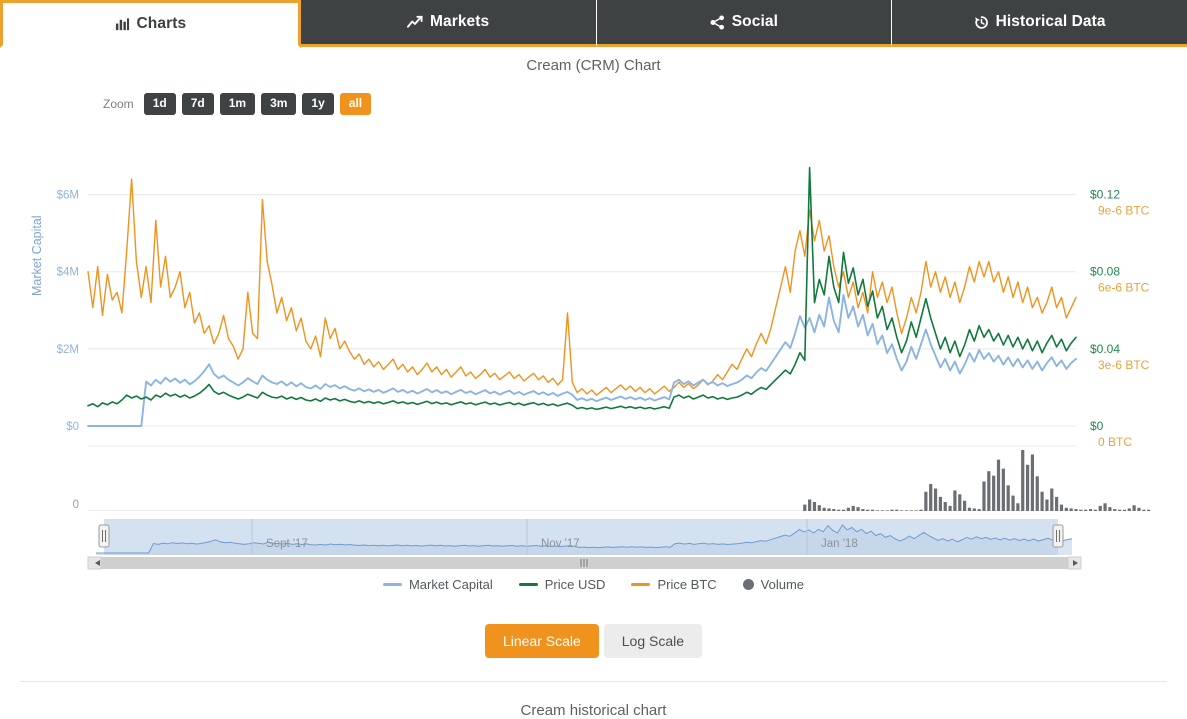 Image resolution: width=1187 pixels, height=719 pixels. What do you see at coordinates (1115, 442) in the screenshot?
I see `svg-text: 0 BTC` at bounding box center [1115, 442].